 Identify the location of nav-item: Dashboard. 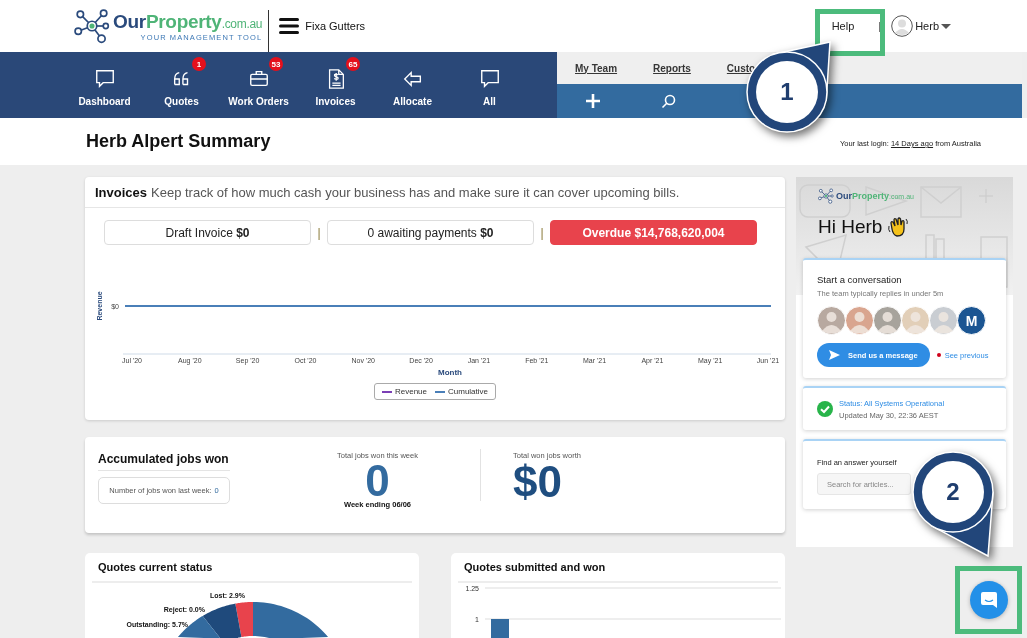
(104, 85).